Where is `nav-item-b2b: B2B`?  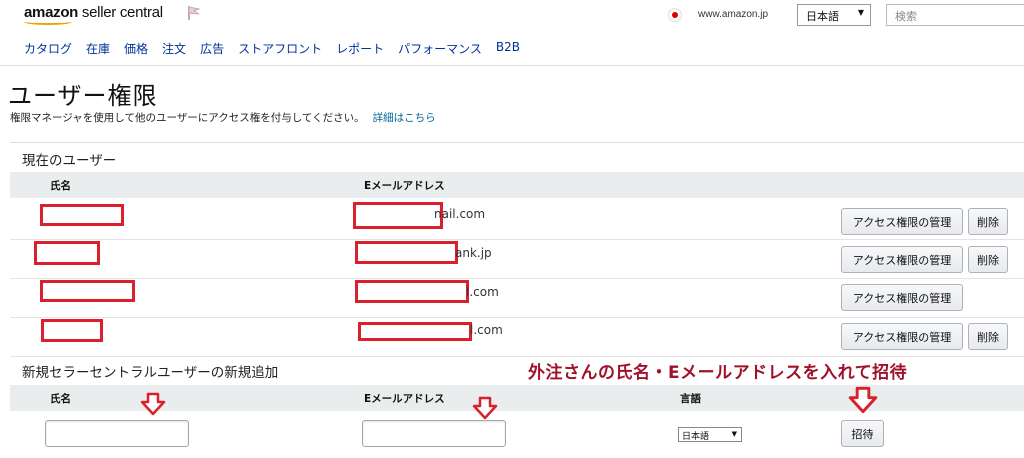 nav-item-b2b: B2B is located at coordinates (508, 48).